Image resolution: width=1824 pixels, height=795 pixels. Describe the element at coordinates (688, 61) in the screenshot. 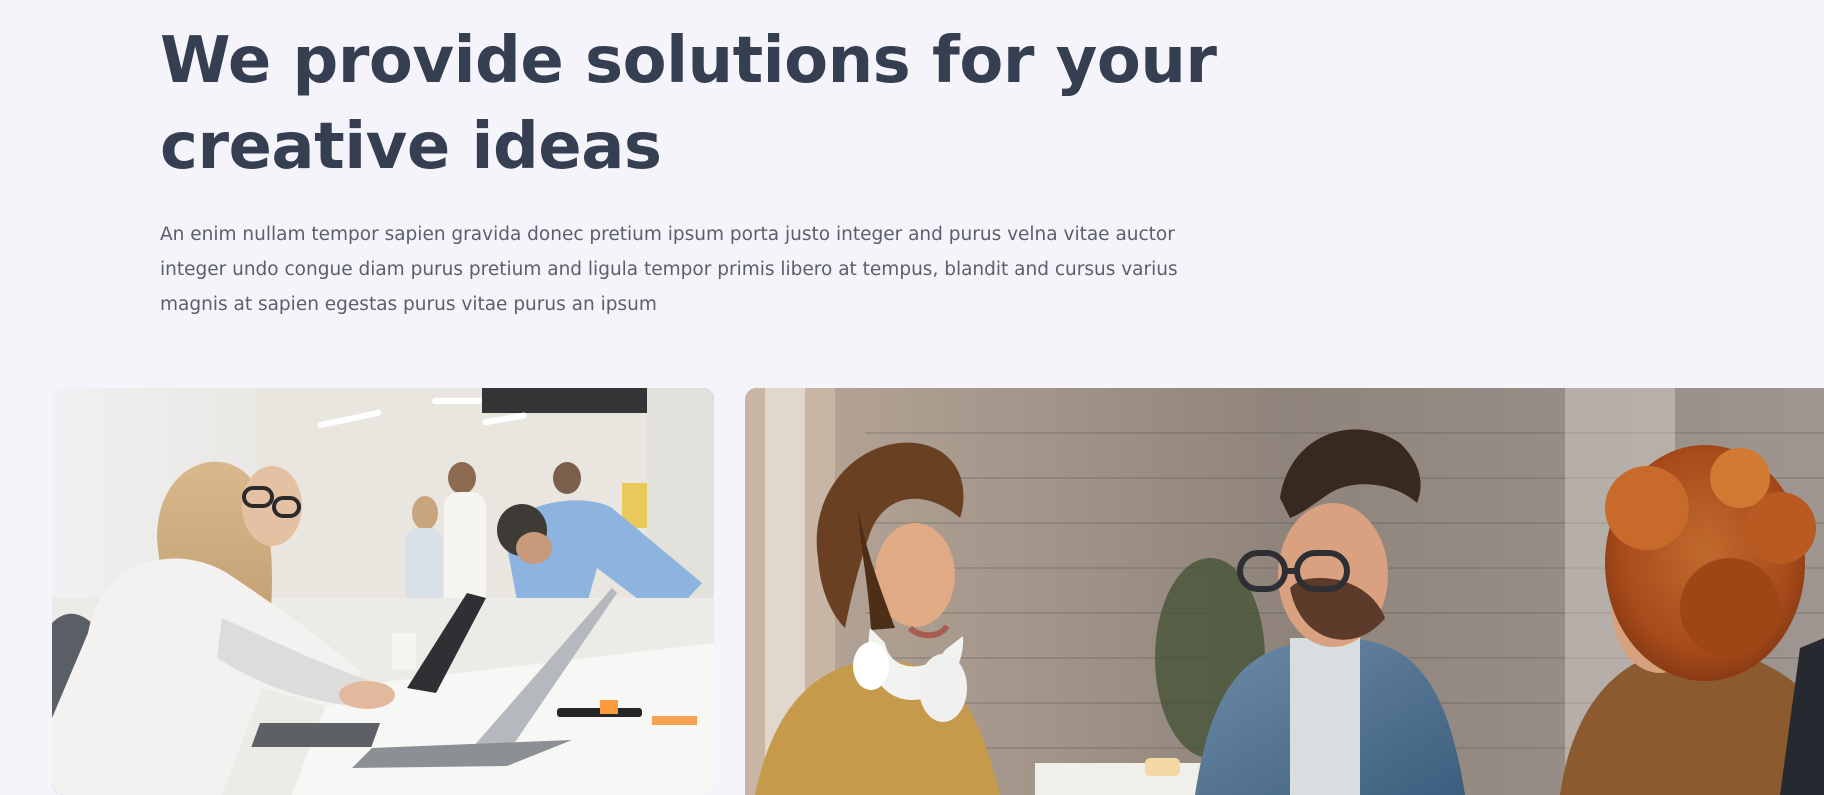

I see `hero-heading-line-1: We provide solutions for your` at that location.